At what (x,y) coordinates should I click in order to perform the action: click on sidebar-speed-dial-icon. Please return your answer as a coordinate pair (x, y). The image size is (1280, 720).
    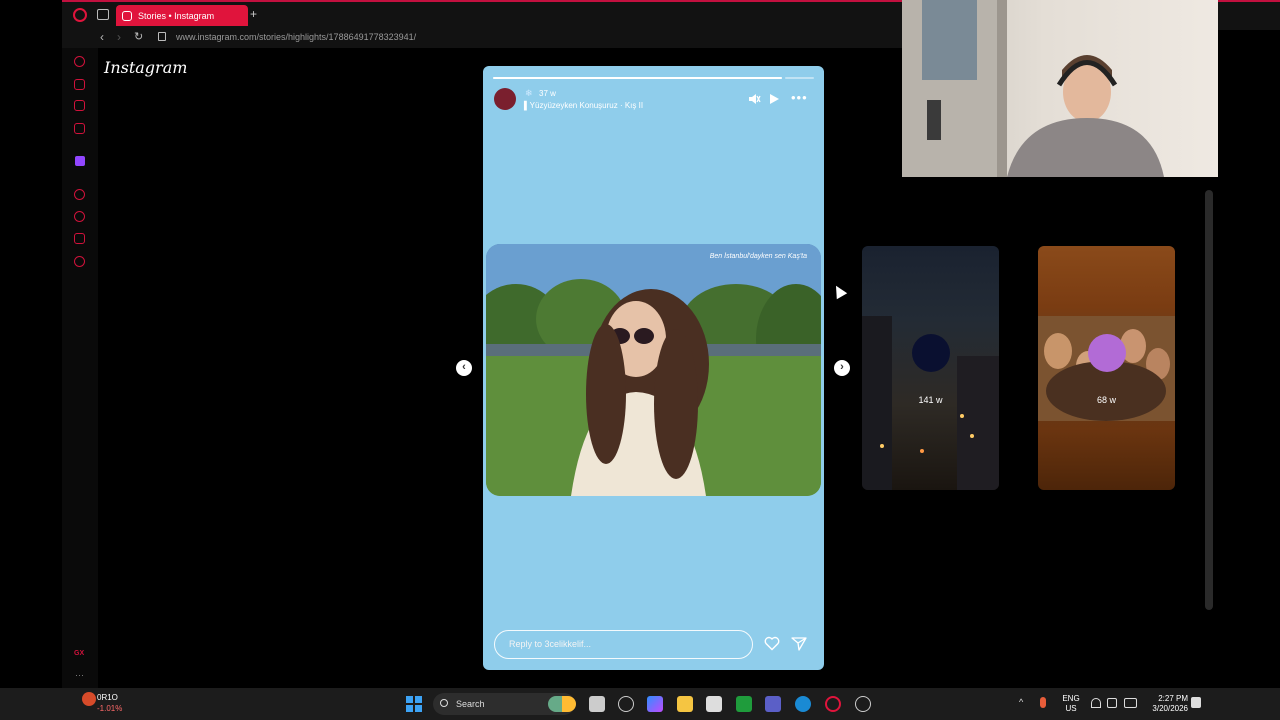
    Looking at the image, I should click on (79, 61).